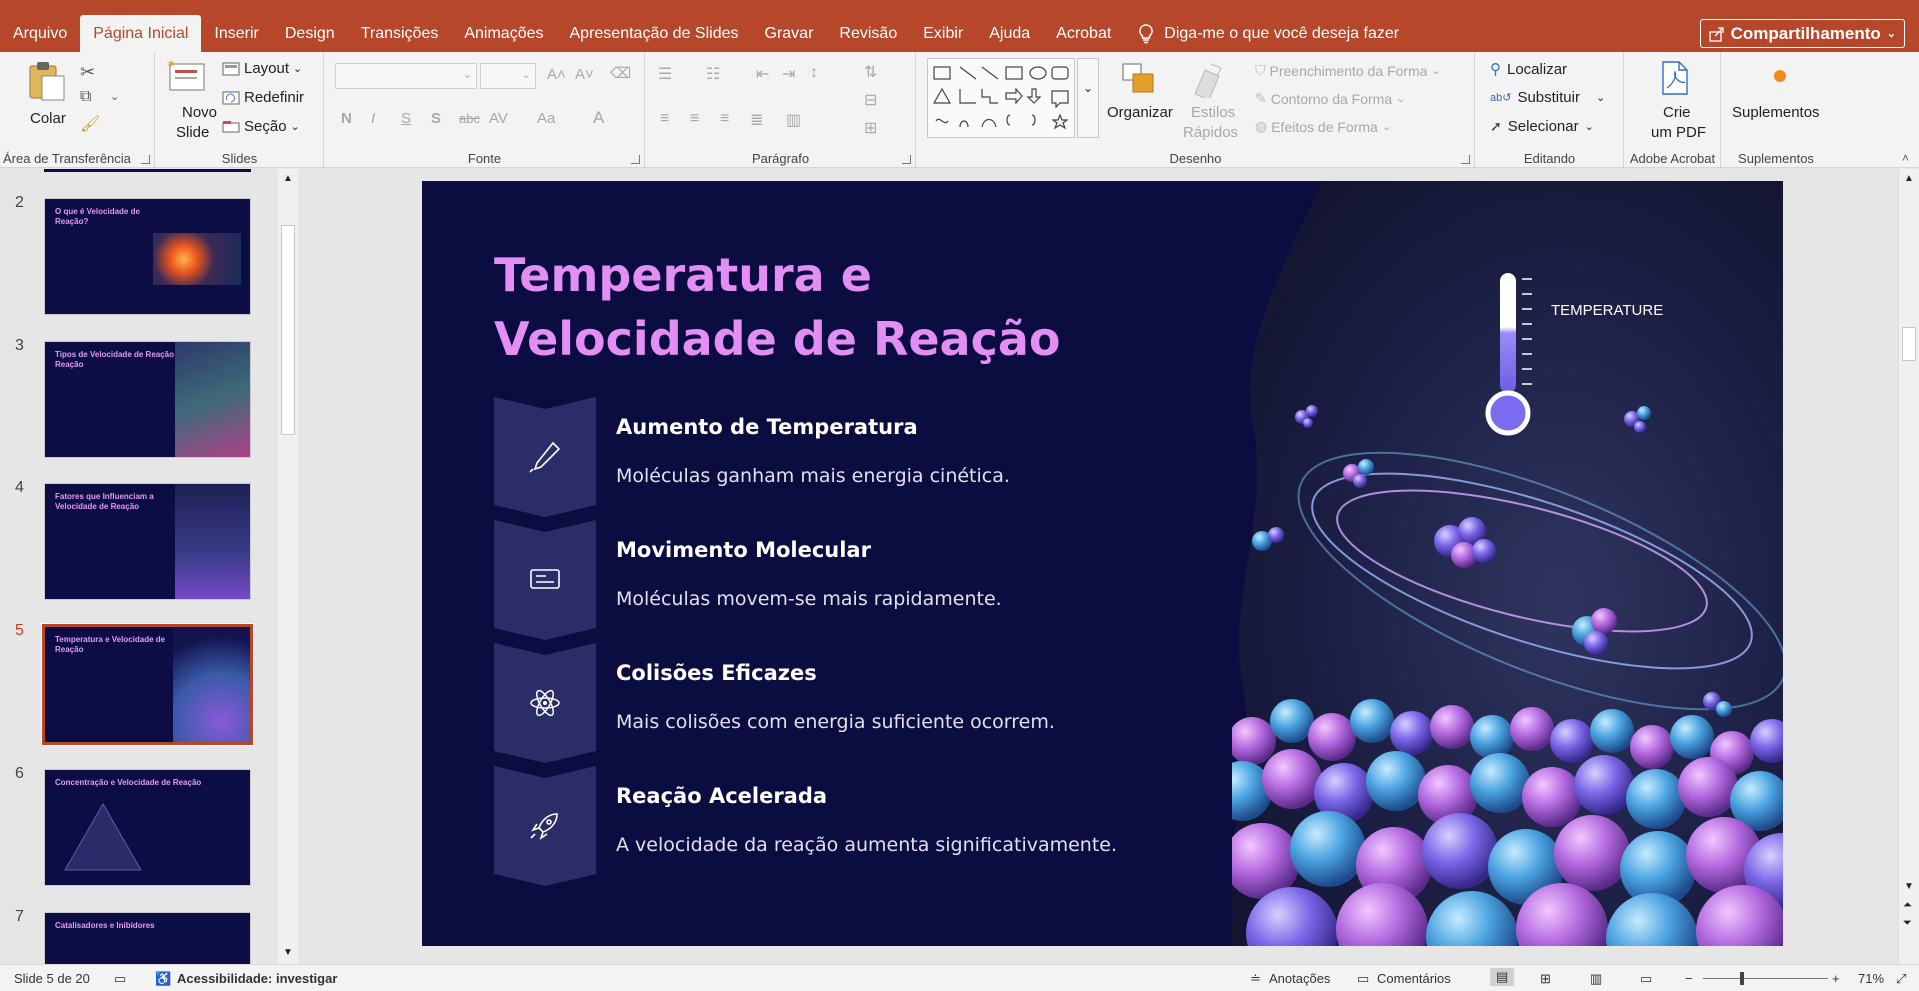 The height and width of the screenshot is (991, 1919). Describe the element at coordinates (147, 684) in the screenshot. I see `thumbnail-slide-5-selected: Temperatura e Velocidade de Reação` at that location.